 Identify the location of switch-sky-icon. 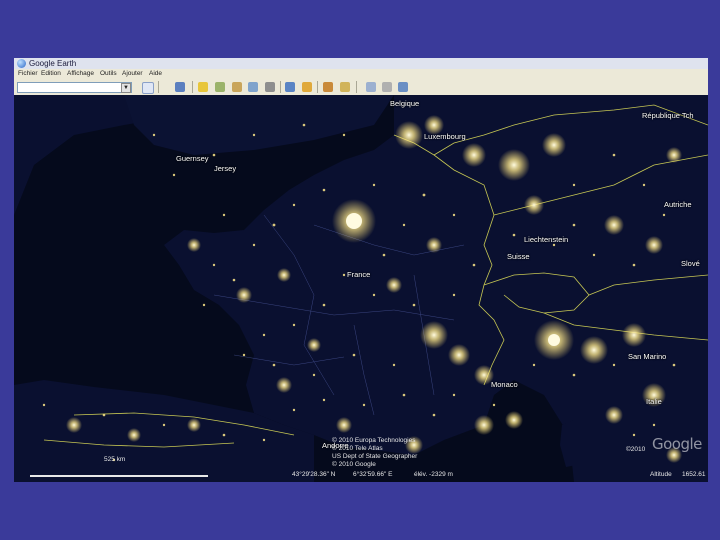
(328, 87).